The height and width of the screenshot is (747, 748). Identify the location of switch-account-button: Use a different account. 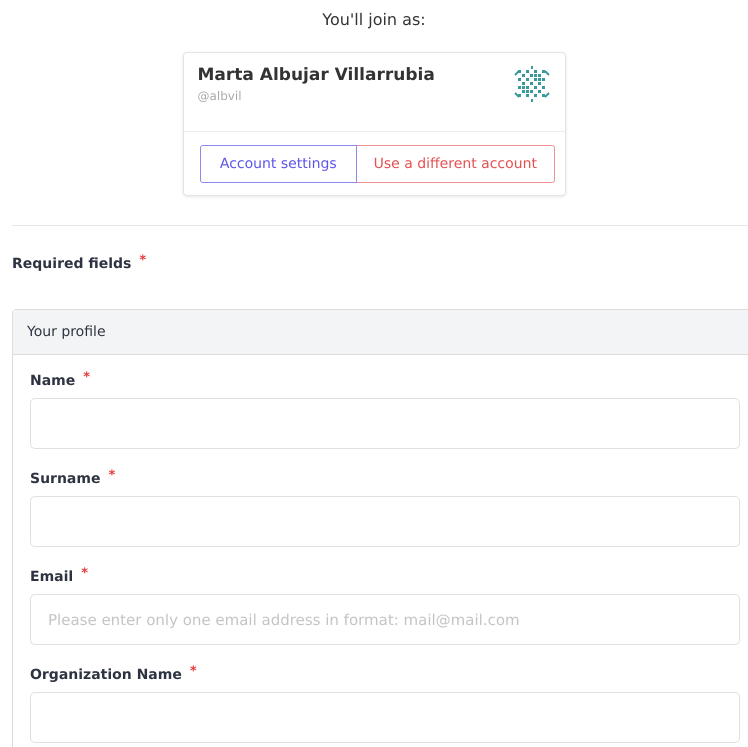
(455, 164).